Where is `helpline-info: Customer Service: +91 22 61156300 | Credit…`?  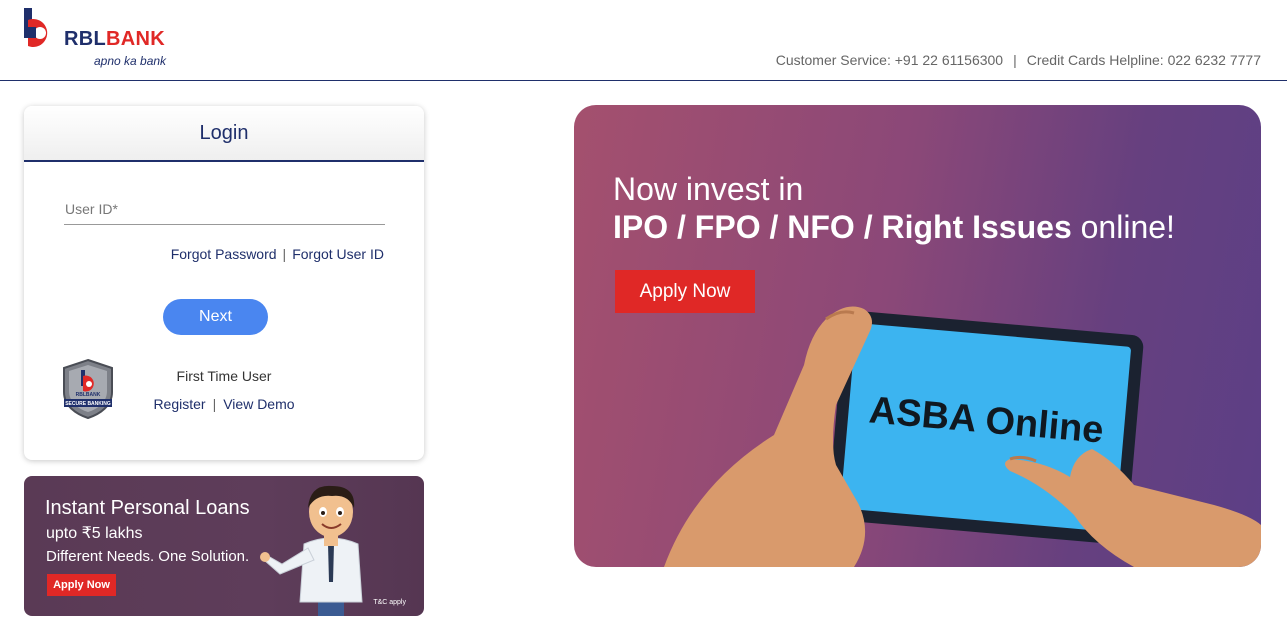 helpline-info: Customer Service: +91 22 61156300 | Credit… is located at coordinates (1018, 60).